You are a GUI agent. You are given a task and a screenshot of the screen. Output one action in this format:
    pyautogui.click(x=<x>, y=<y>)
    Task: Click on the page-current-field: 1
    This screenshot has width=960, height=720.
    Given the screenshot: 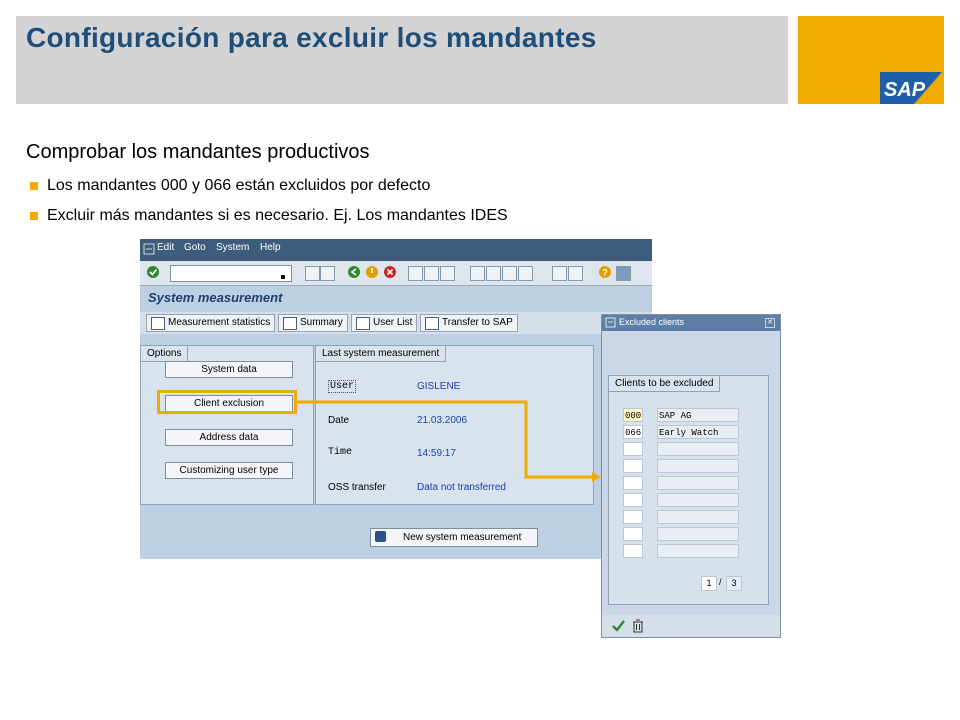 What is the action you would take?
    pyautogui.click(x=709, y=583)
    